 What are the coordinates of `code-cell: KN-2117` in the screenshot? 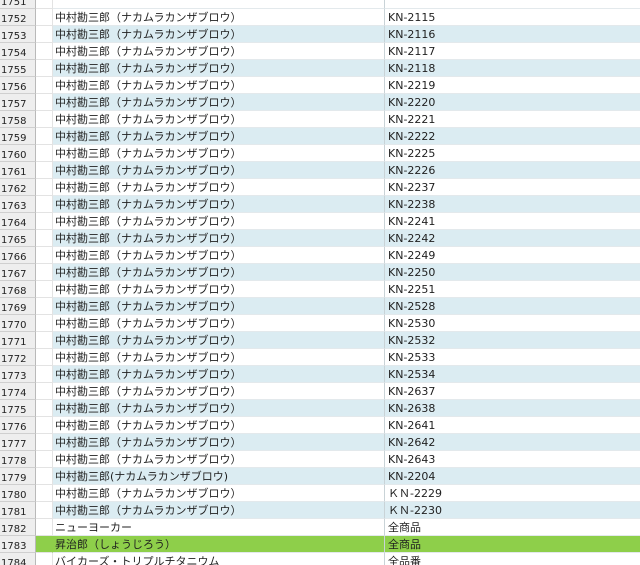 It's located at (512, 51).